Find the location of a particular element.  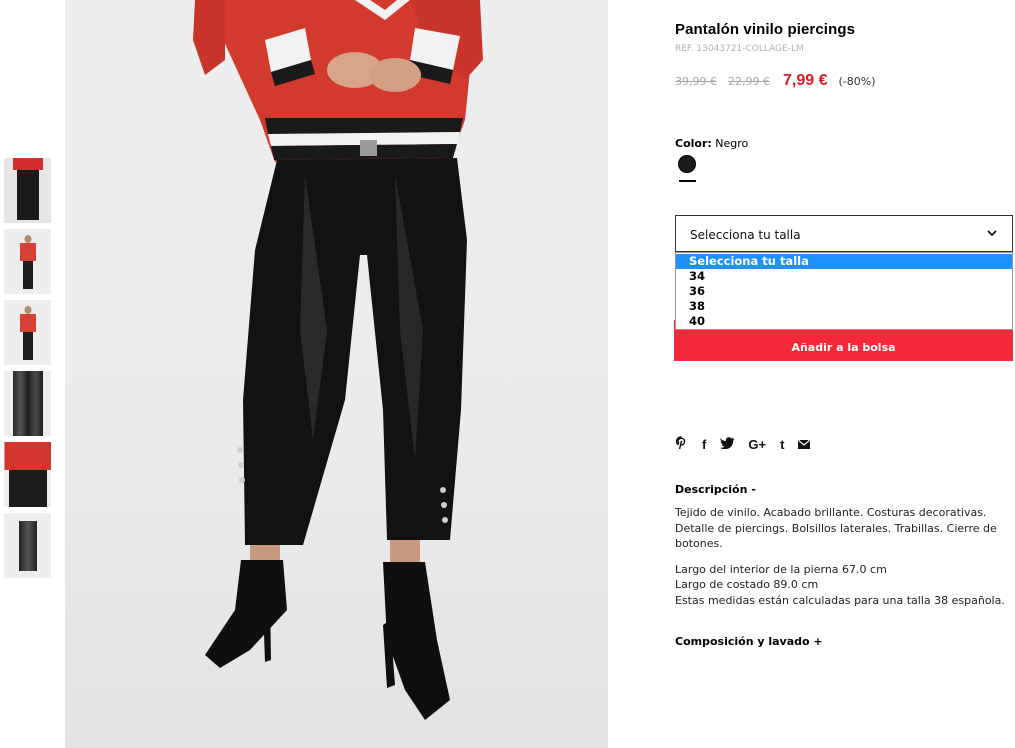

thumbnail-strip is located at coordinates (28, 371).